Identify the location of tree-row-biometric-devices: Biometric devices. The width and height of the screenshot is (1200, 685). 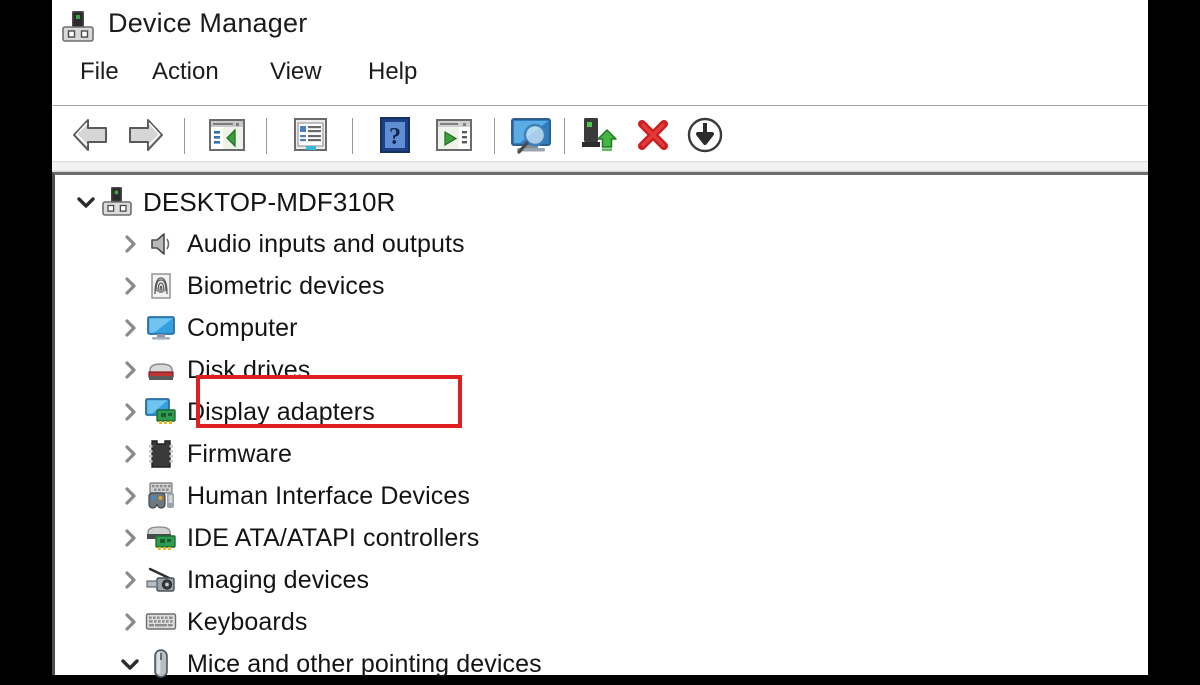
(251, 286).